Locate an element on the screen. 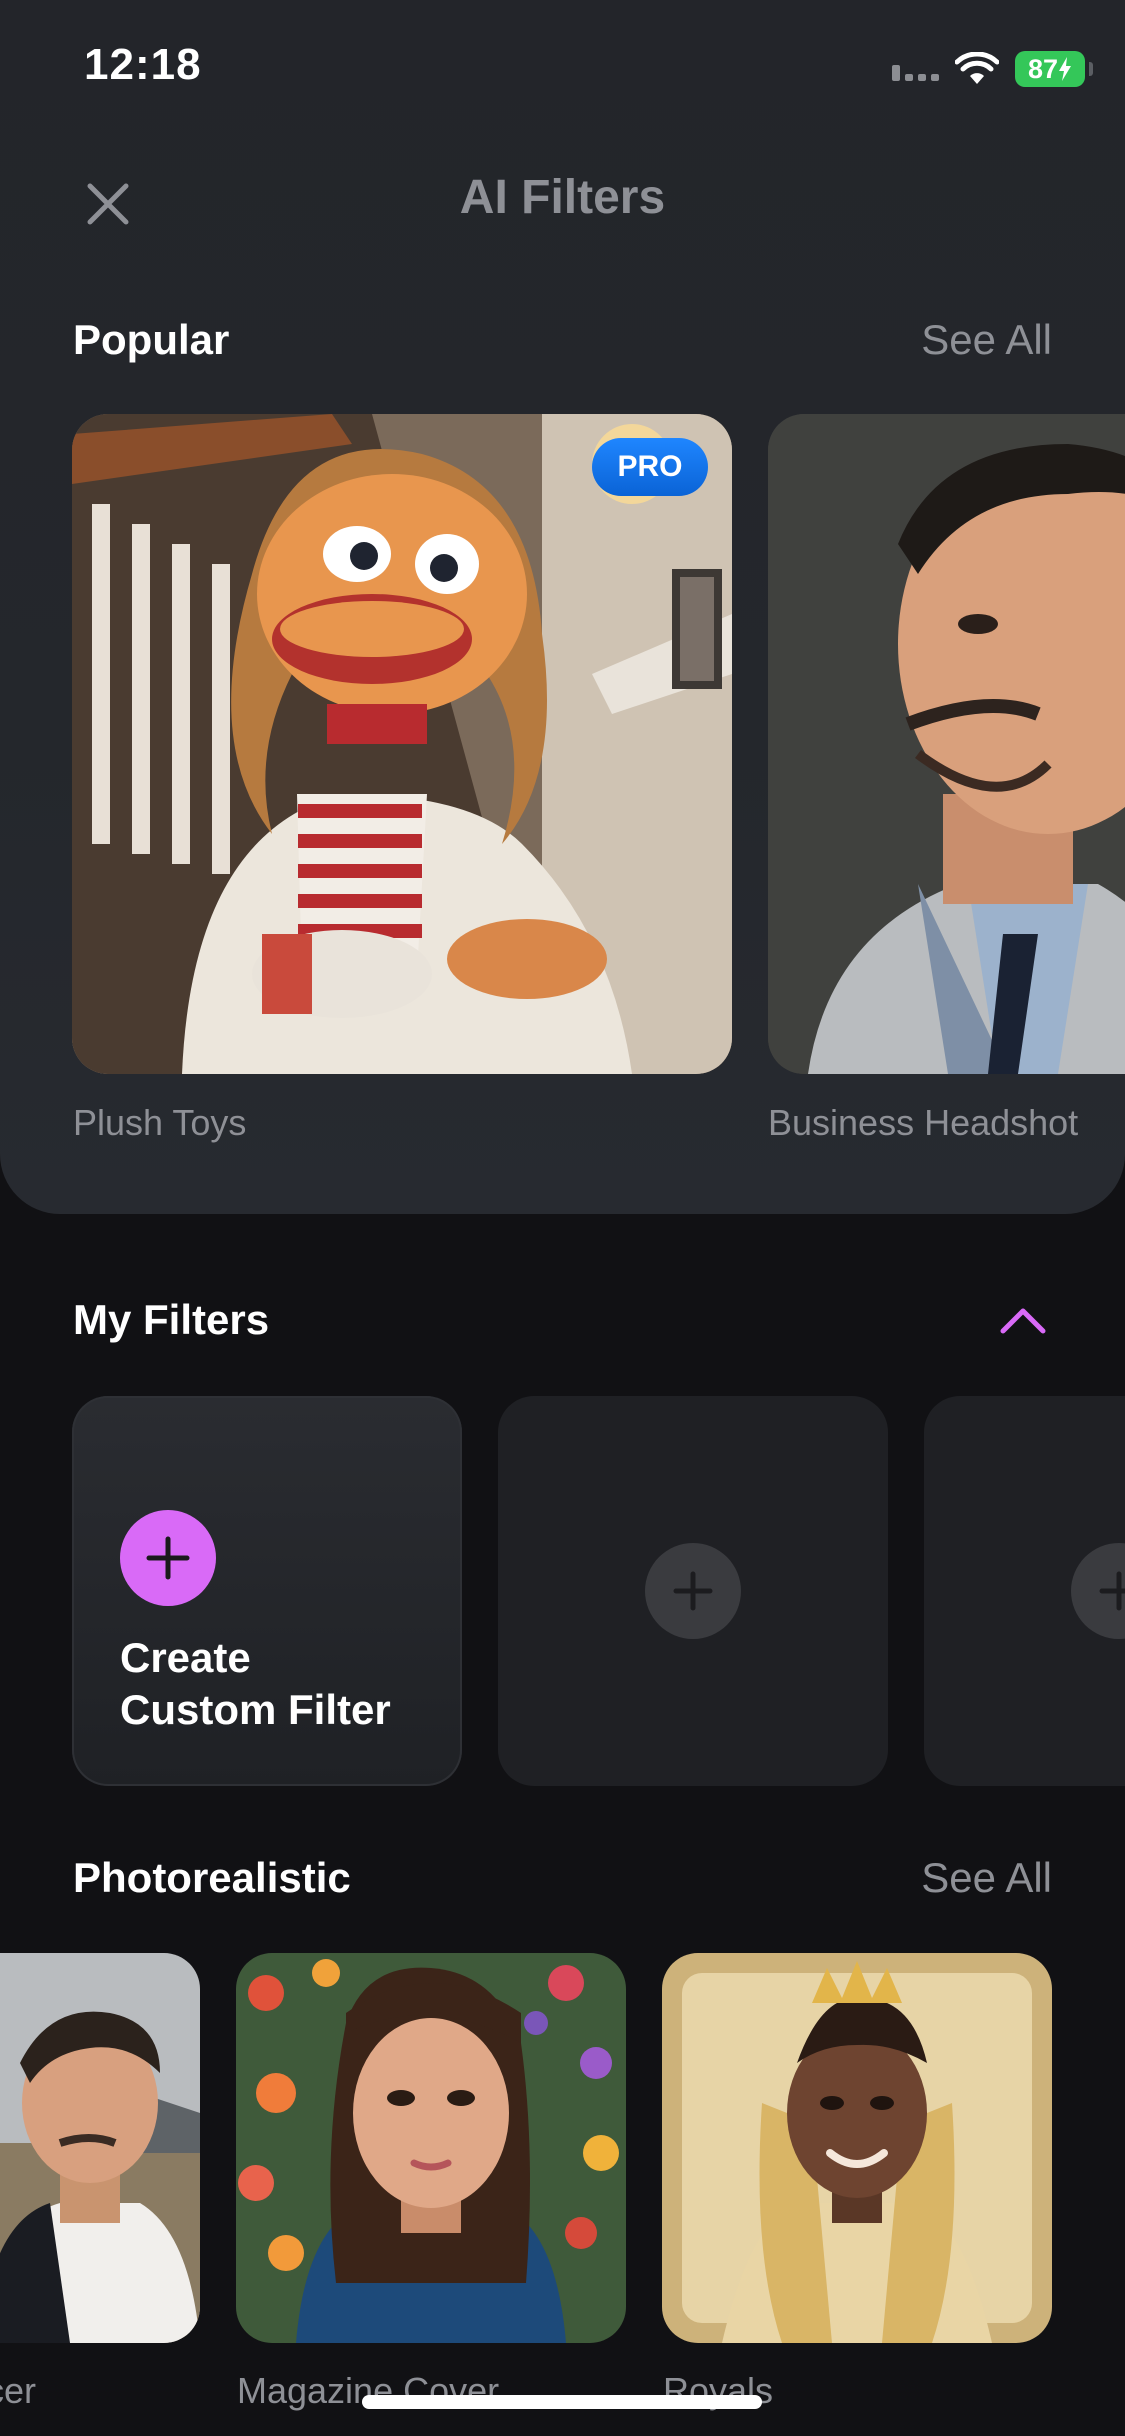 Image resolution: width=1125 pixels, height=2436 pixels. business-headshot-image is located at coordinates (946, 744).